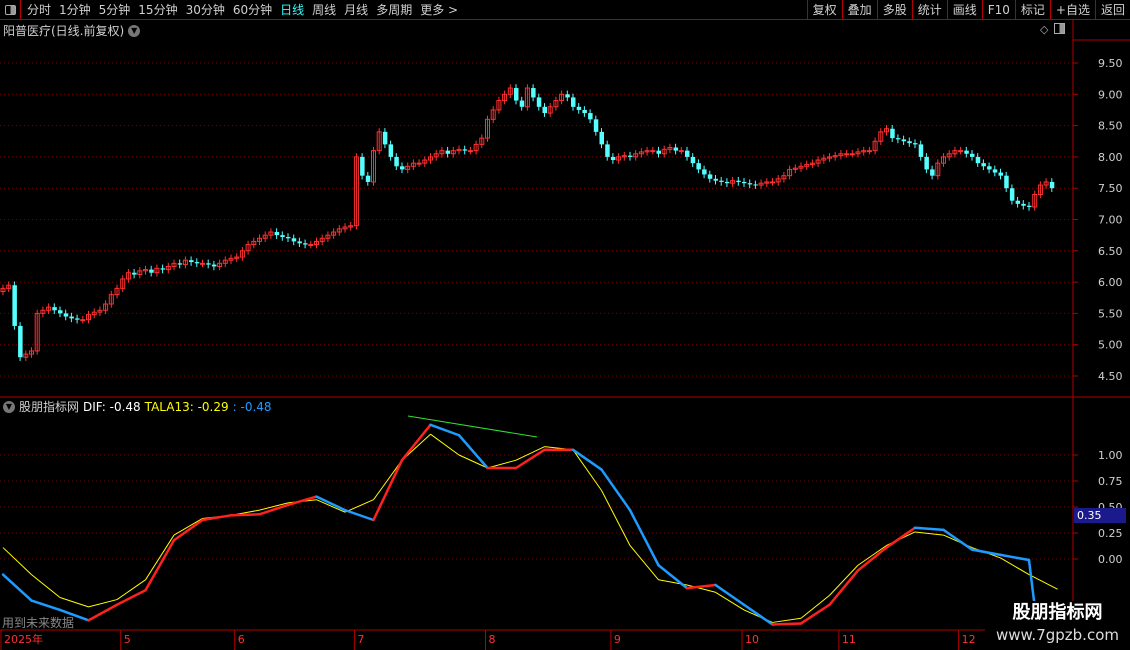 This screenshot has height=650, width=1130. Describe the element at coordinates (186, 406) in the screenshot. I see `tala-value: TALA13: -0.29` at that location.